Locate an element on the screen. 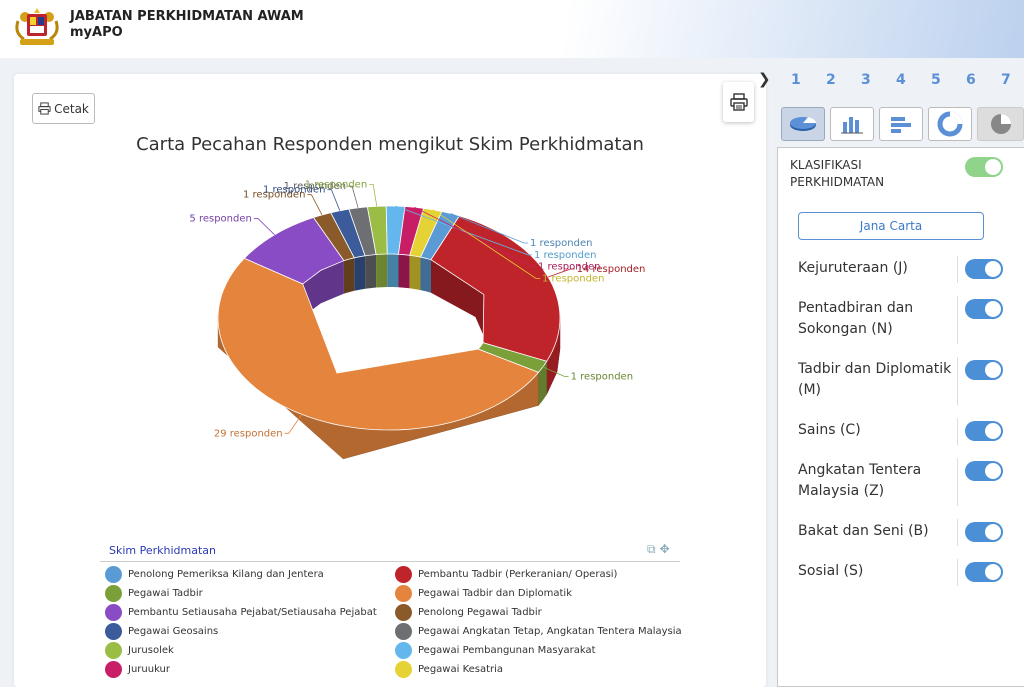 This screenshot has width=1024, height=687. data-label: 29 responden is located at coordinates (248, 433).